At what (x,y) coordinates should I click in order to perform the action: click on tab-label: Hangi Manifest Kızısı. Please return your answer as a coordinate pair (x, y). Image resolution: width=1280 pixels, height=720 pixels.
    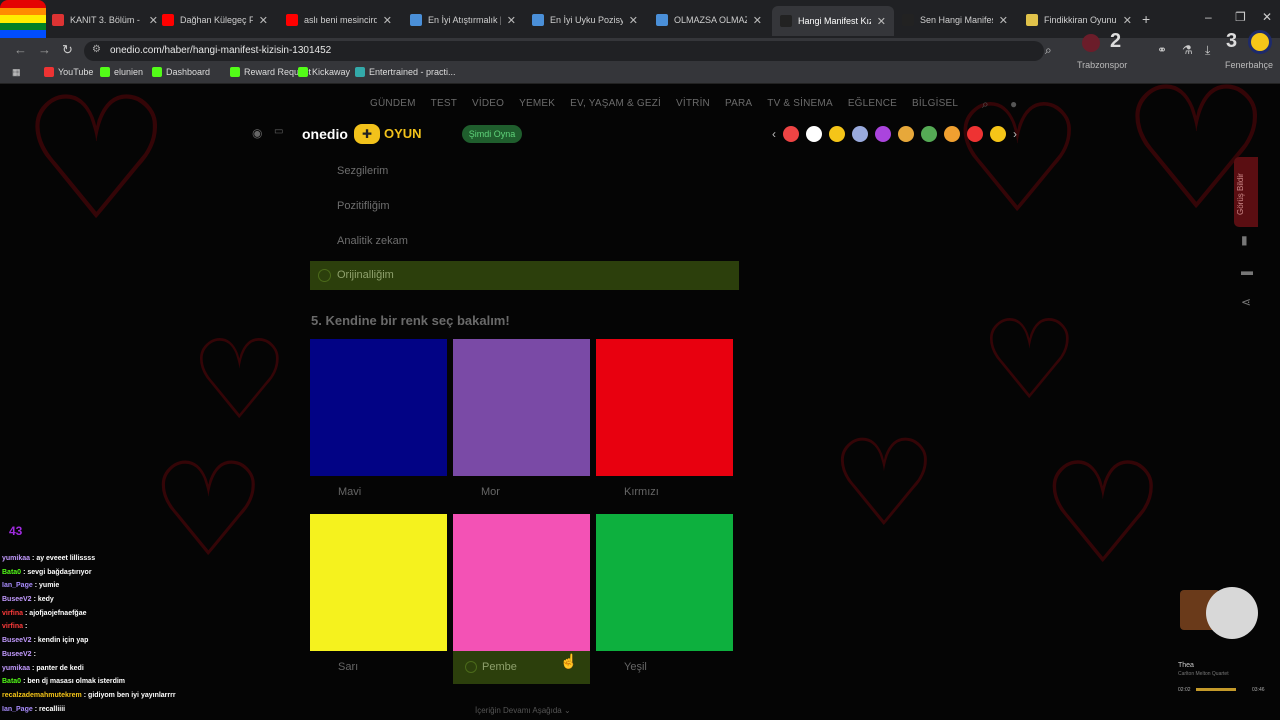
    Looking at the image, I should click on (834, 21).